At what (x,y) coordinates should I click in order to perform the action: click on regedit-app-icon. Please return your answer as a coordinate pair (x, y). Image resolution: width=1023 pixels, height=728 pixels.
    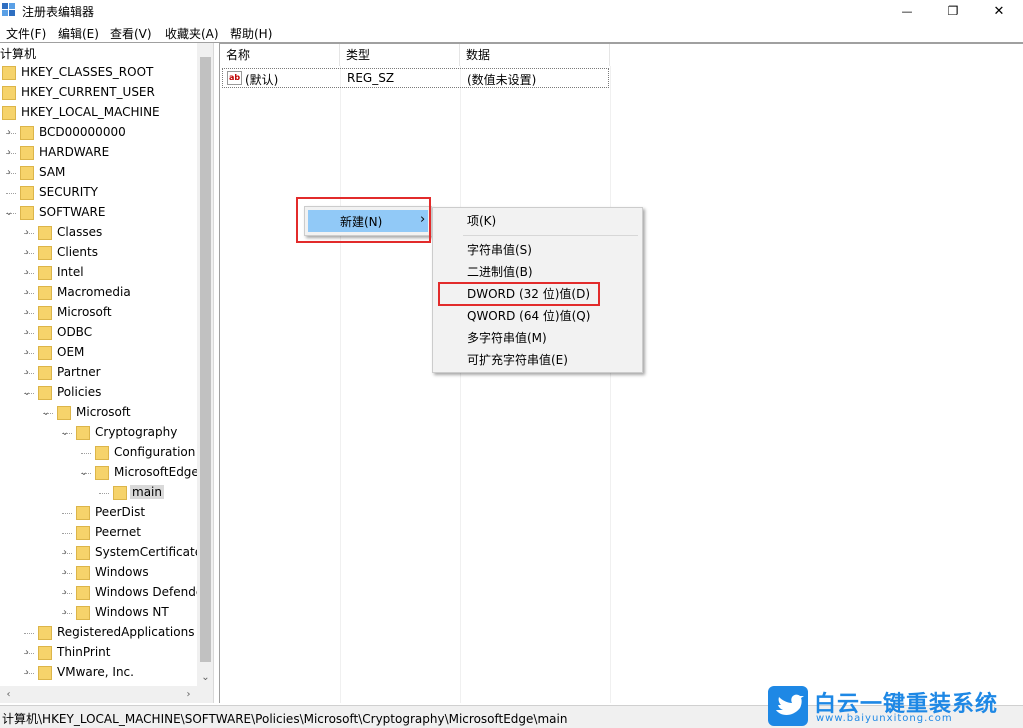
    Looking at the image, I should click on (9, 10).